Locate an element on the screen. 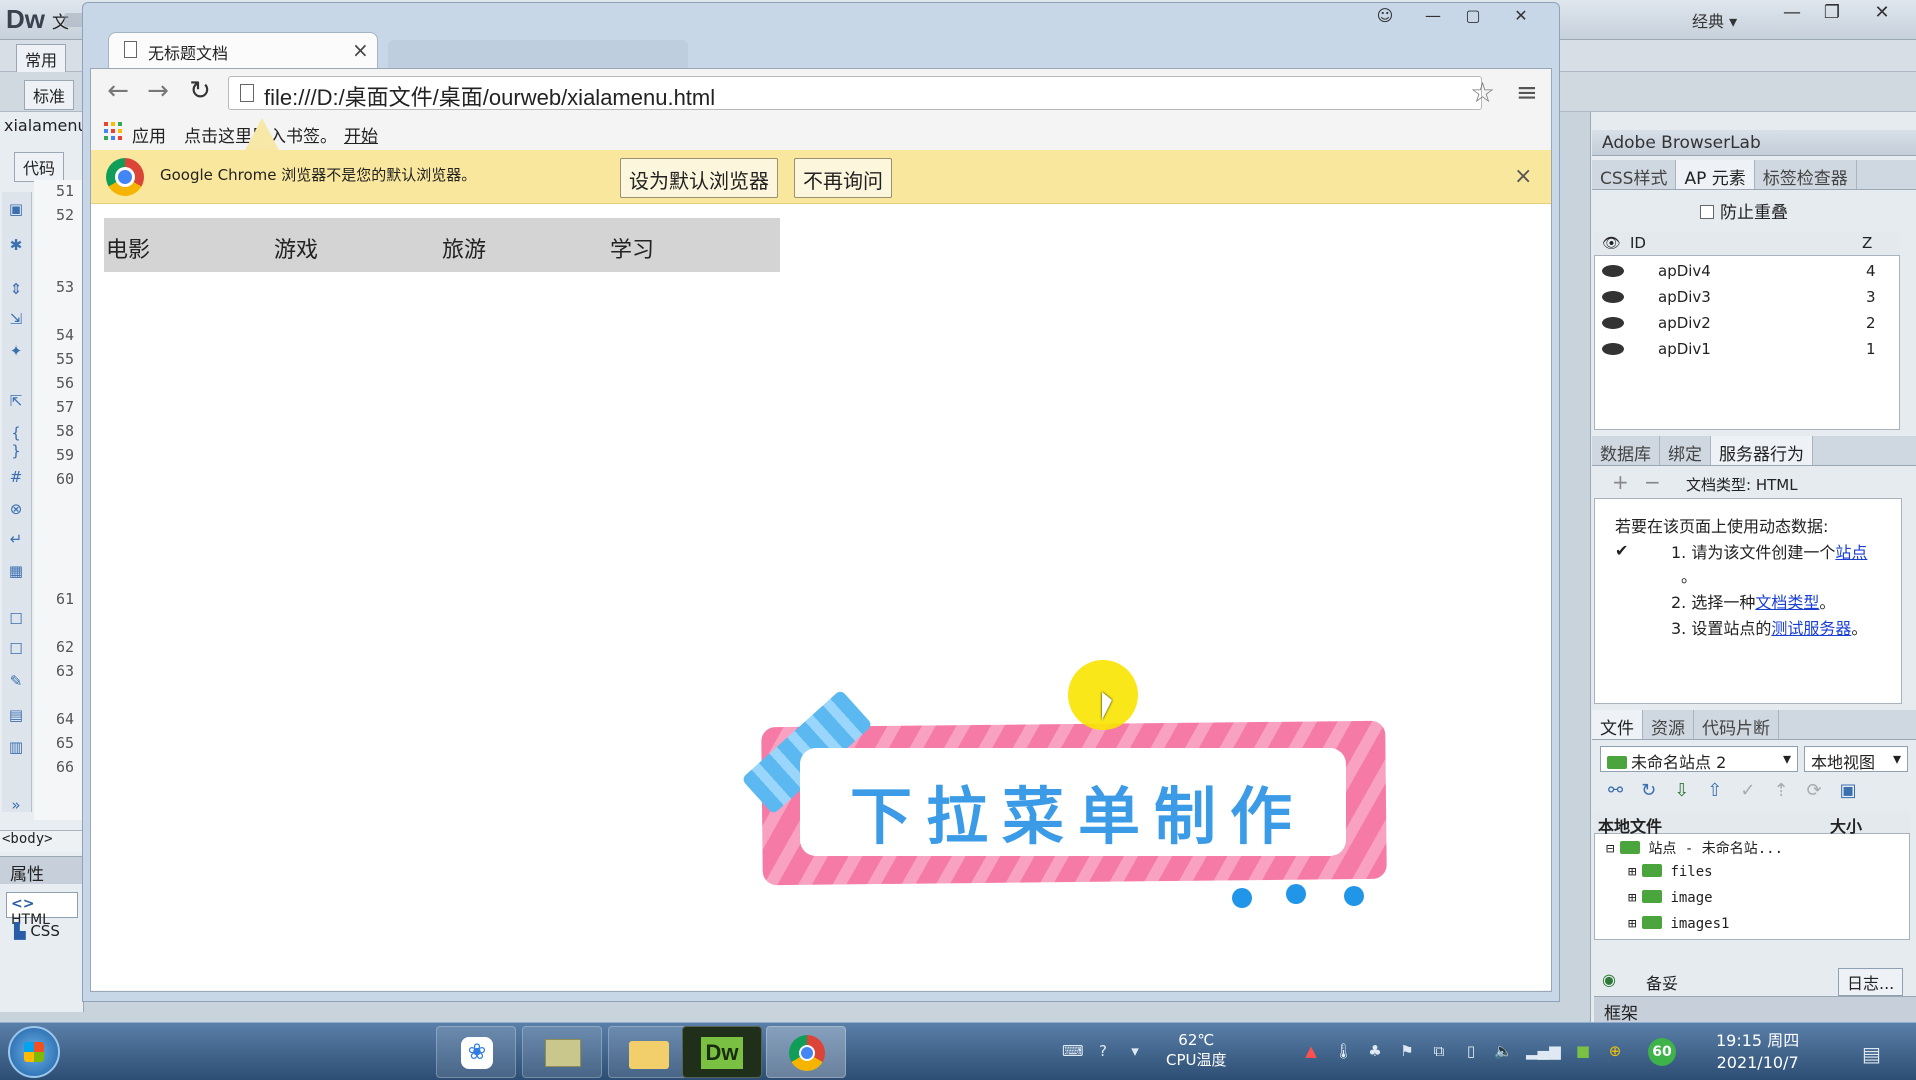 The width and height of the screenshot is (1916, 1080). address-url: file:///D:/桌面文件/桌面/ourweb/xialamenu.html is located at coordinates (489, 96).